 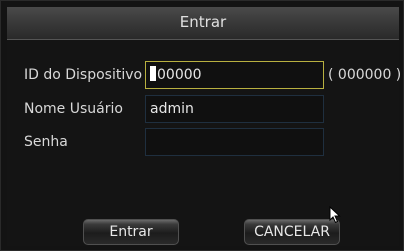 I want to click on username-value: admin, so click(x=172, y=109).